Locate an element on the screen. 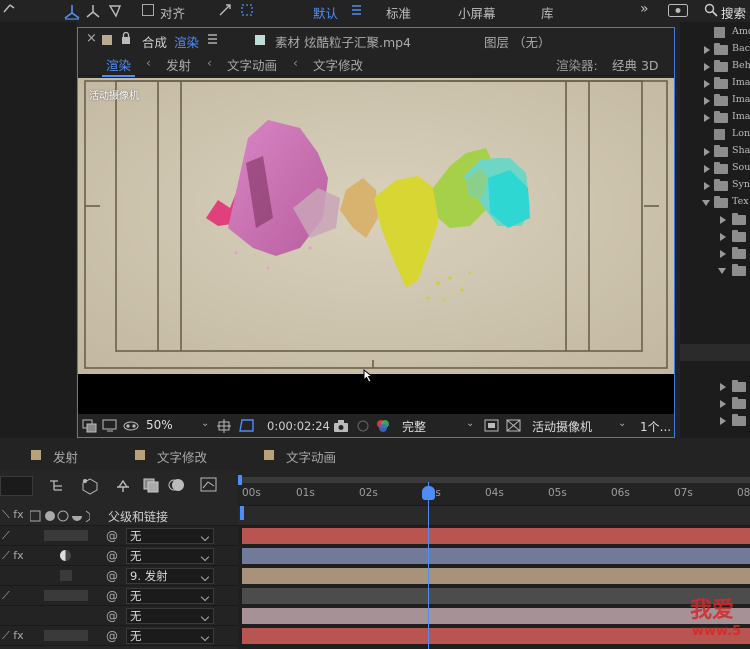  collapse-triangle-icon is located at coordinates (722, 271).